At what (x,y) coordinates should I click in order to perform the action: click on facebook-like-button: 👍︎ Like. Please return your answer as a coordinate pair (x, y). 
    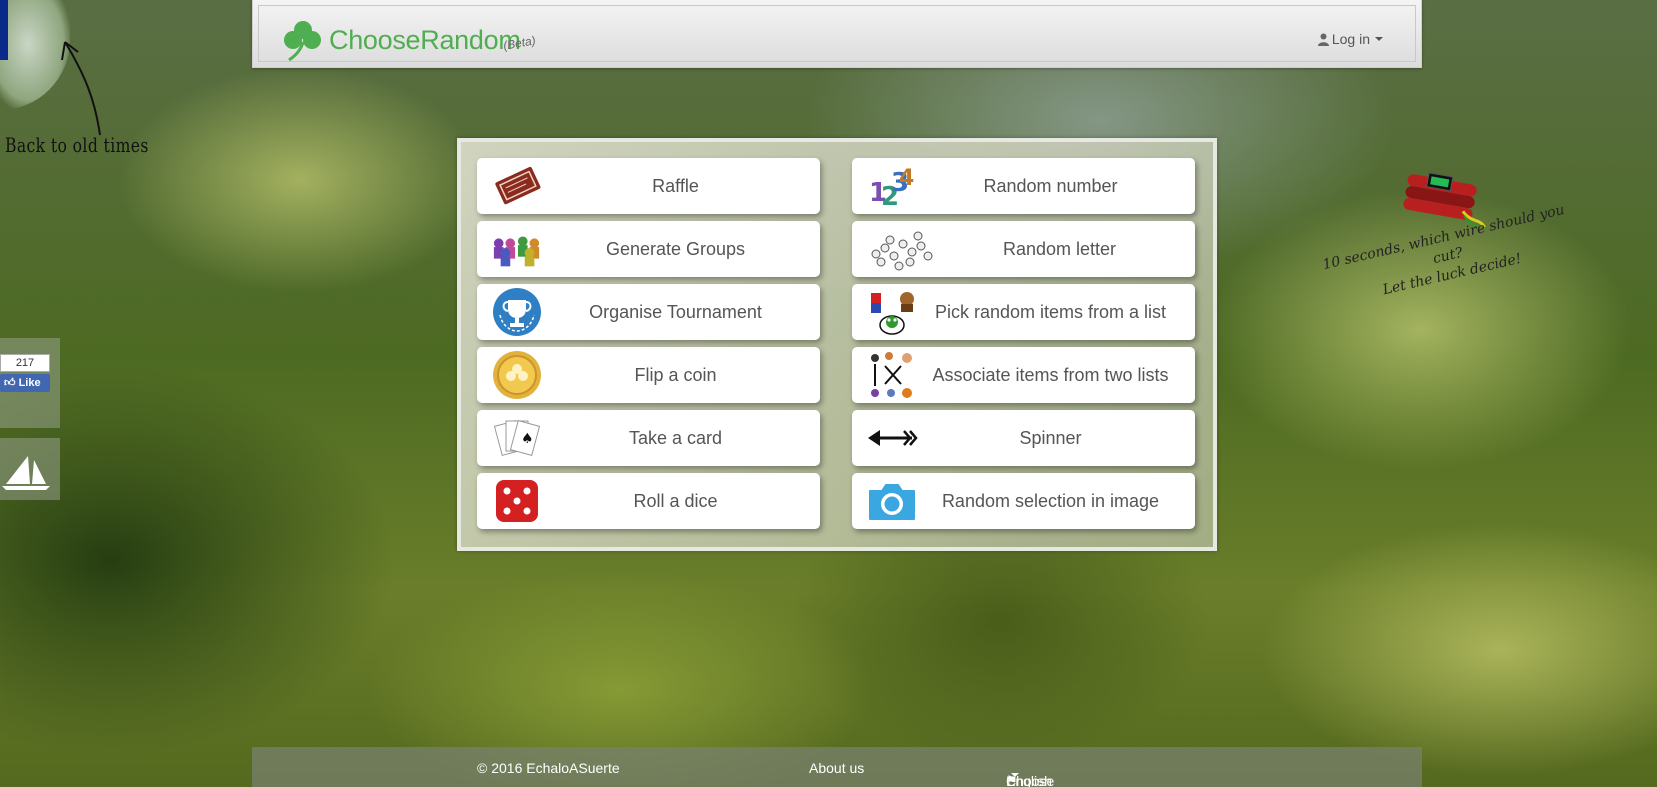
    Looking at the image, I should click on (25, 383).